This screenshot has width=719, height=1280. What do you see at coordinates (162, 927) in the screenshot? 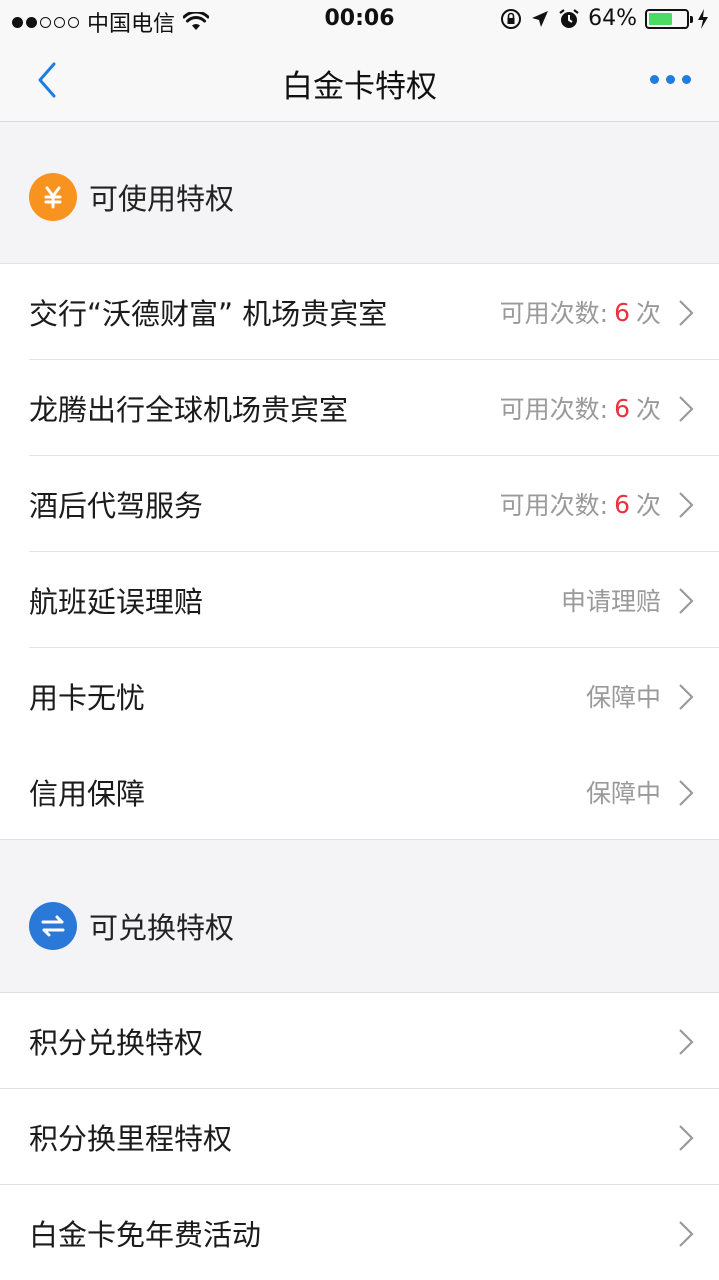
I see `section-title: 可兑换特权` at bounding box center [162, 927].